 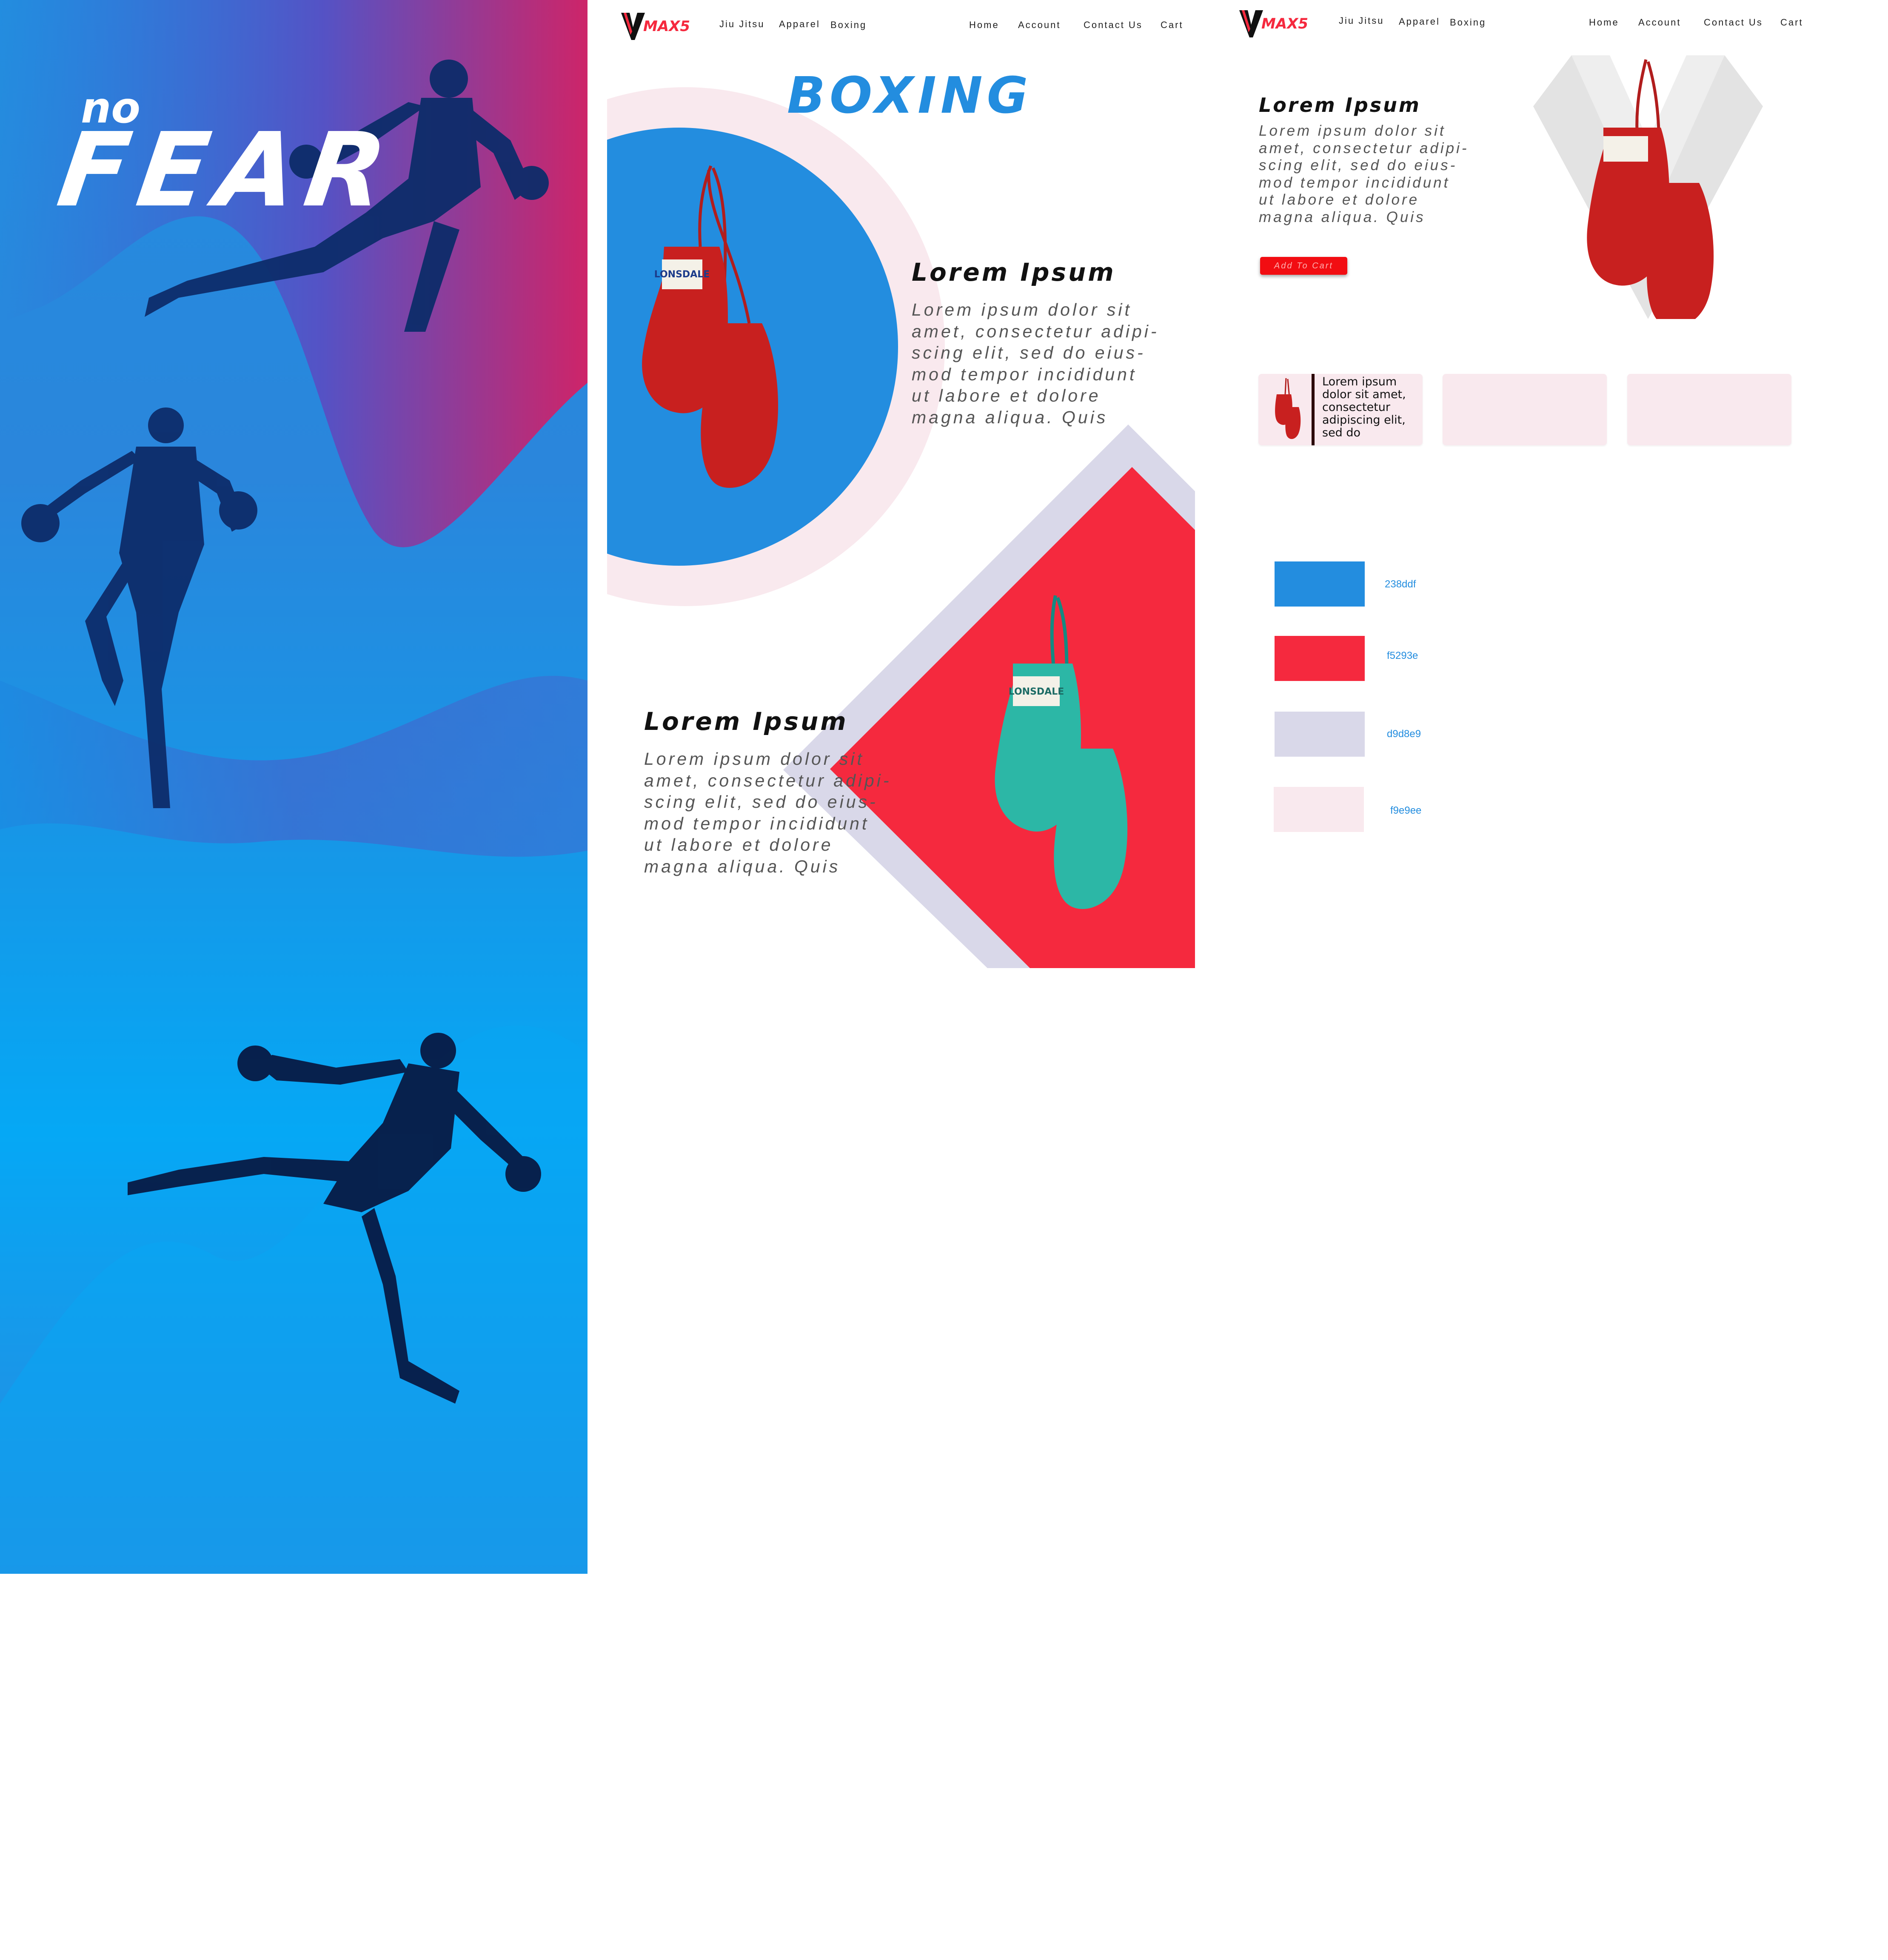 What do you see at coordinates (1404, 734) in the screenshot?
I see `swatch-label-lavender: d9d8e9` at bounding box center [1404, 734].